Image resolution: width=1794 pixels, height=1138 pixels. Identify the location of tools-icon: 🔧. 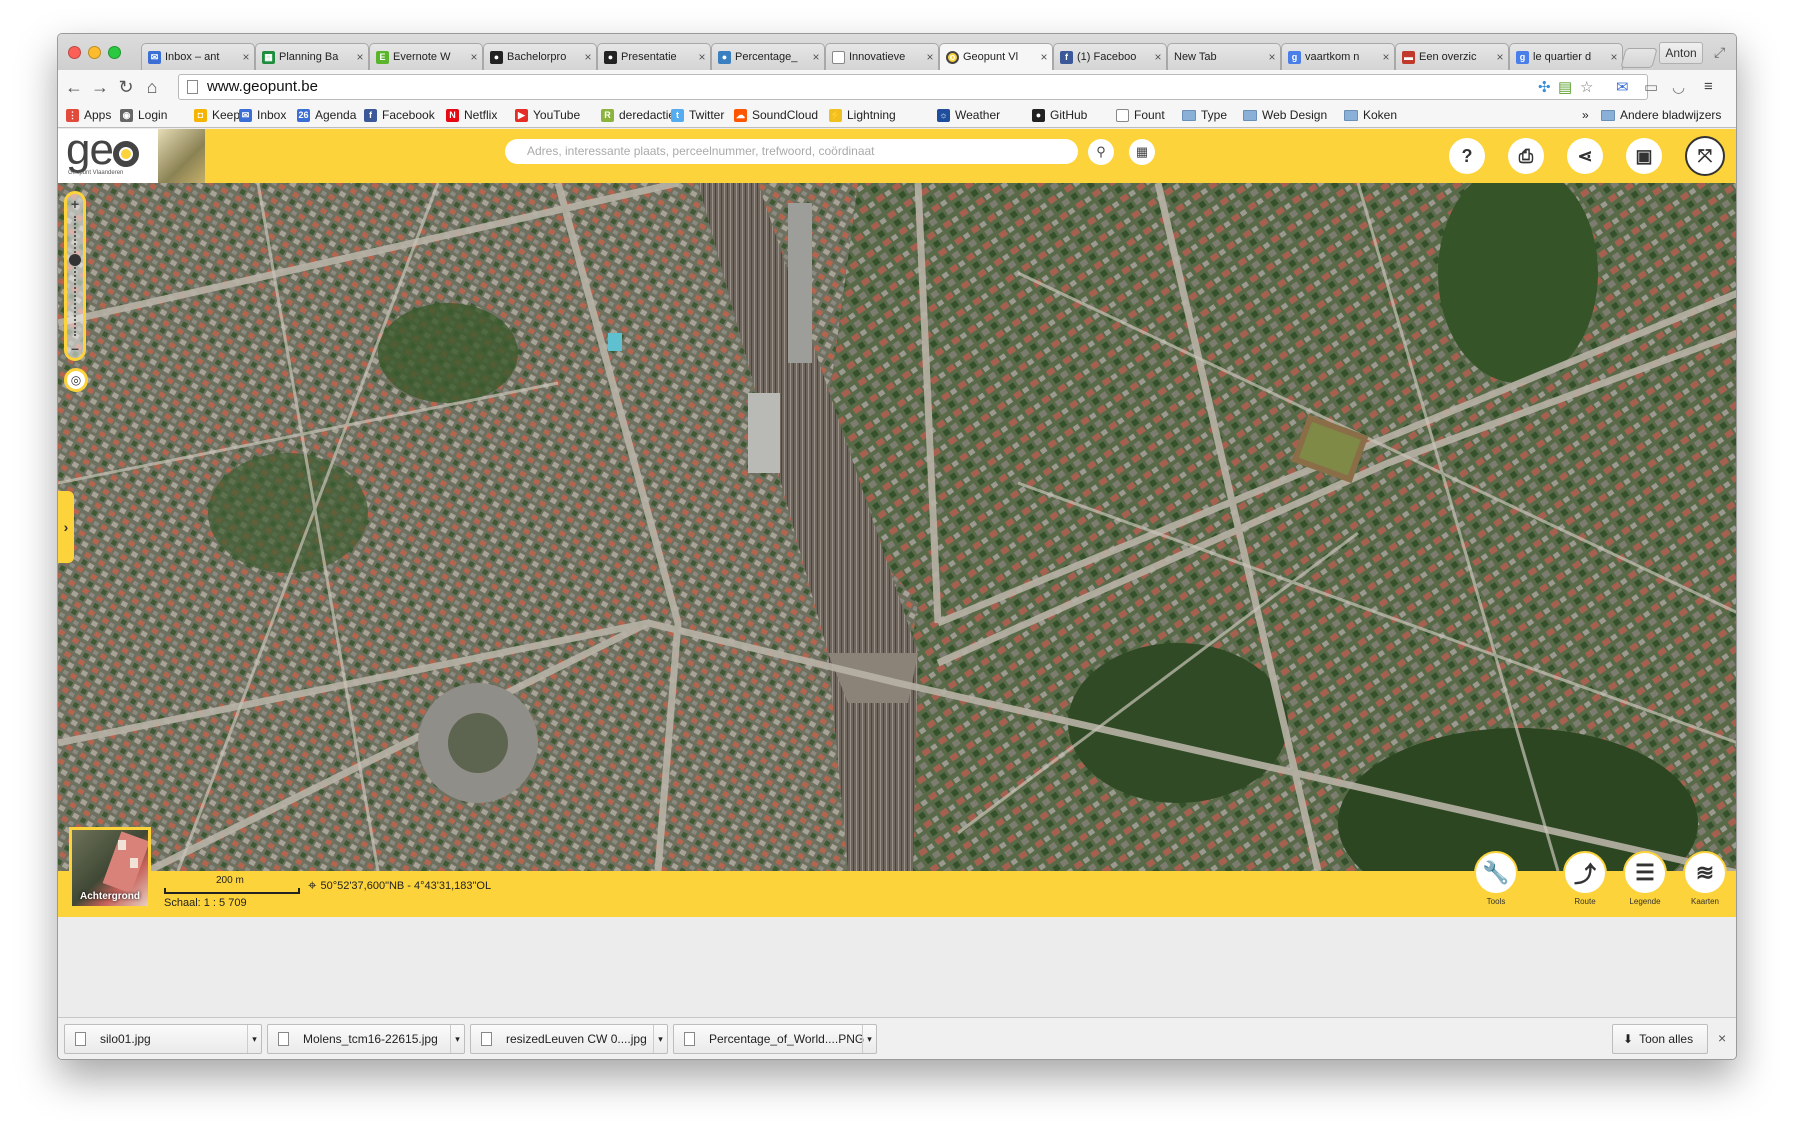
(1496, 873).